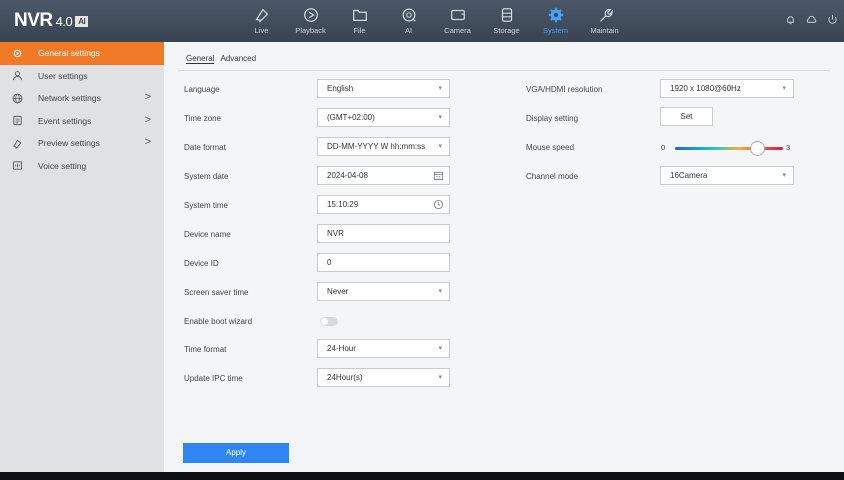 The image size is (844, 480). What do you see at coordinates (343, 204) in the screenshot?
I see `system-time-value: 15:10:29` at bounding box center [343, 204].